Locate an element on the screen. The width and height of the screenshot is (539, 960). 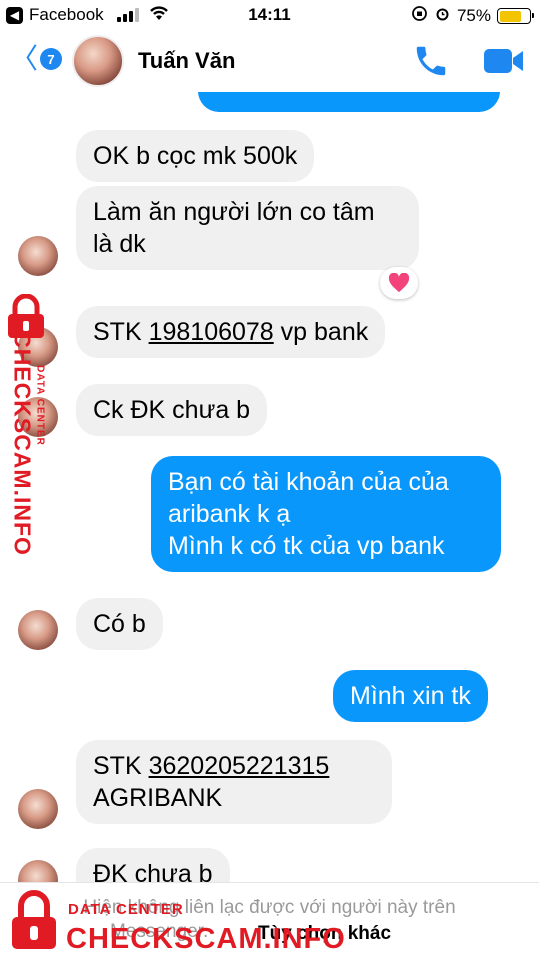
message-line: aribank k ạ is located at coordinates (229, 514).